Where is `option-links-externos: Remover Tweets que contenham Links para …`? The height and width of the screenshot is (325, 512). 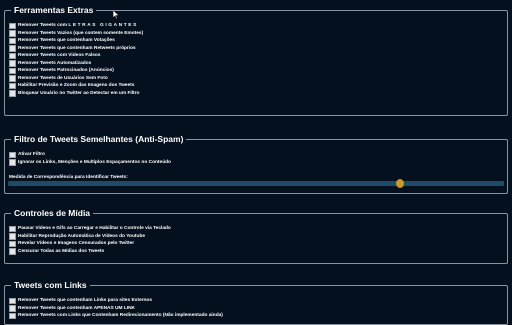
option-links-externos: Remover Tweets que contenham Links para … is located at coordinates (116, 301).